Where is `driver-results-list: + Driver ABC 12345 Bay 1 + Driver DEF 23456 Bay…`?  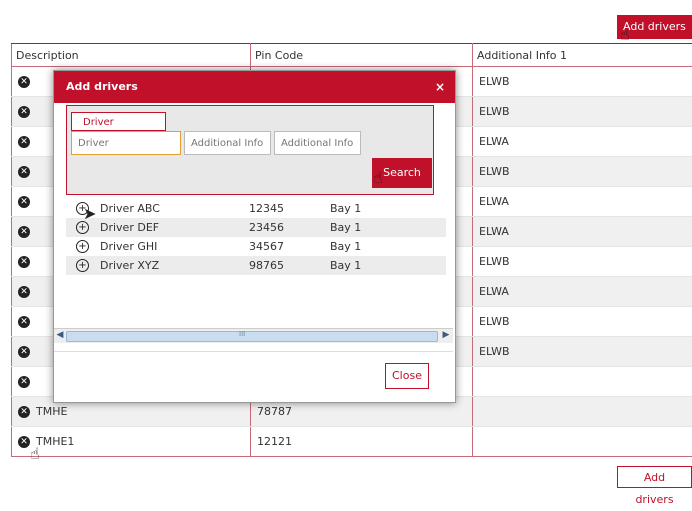
driver-results-list: + Driver ABC 12345 Bay 1 + Driver DEF 23456 Bay… is located at coordinates (256, 237).